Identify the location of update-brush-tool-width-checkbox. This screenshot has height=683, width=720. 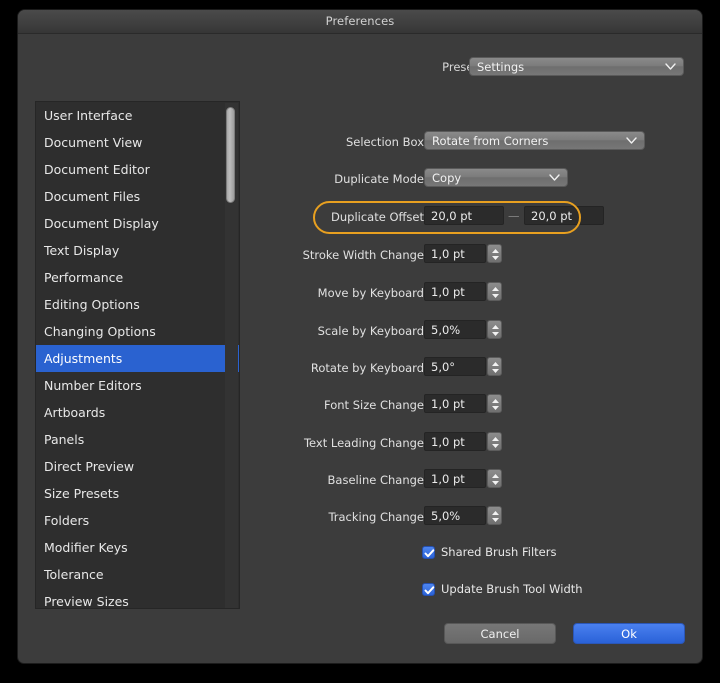
(428, 589).